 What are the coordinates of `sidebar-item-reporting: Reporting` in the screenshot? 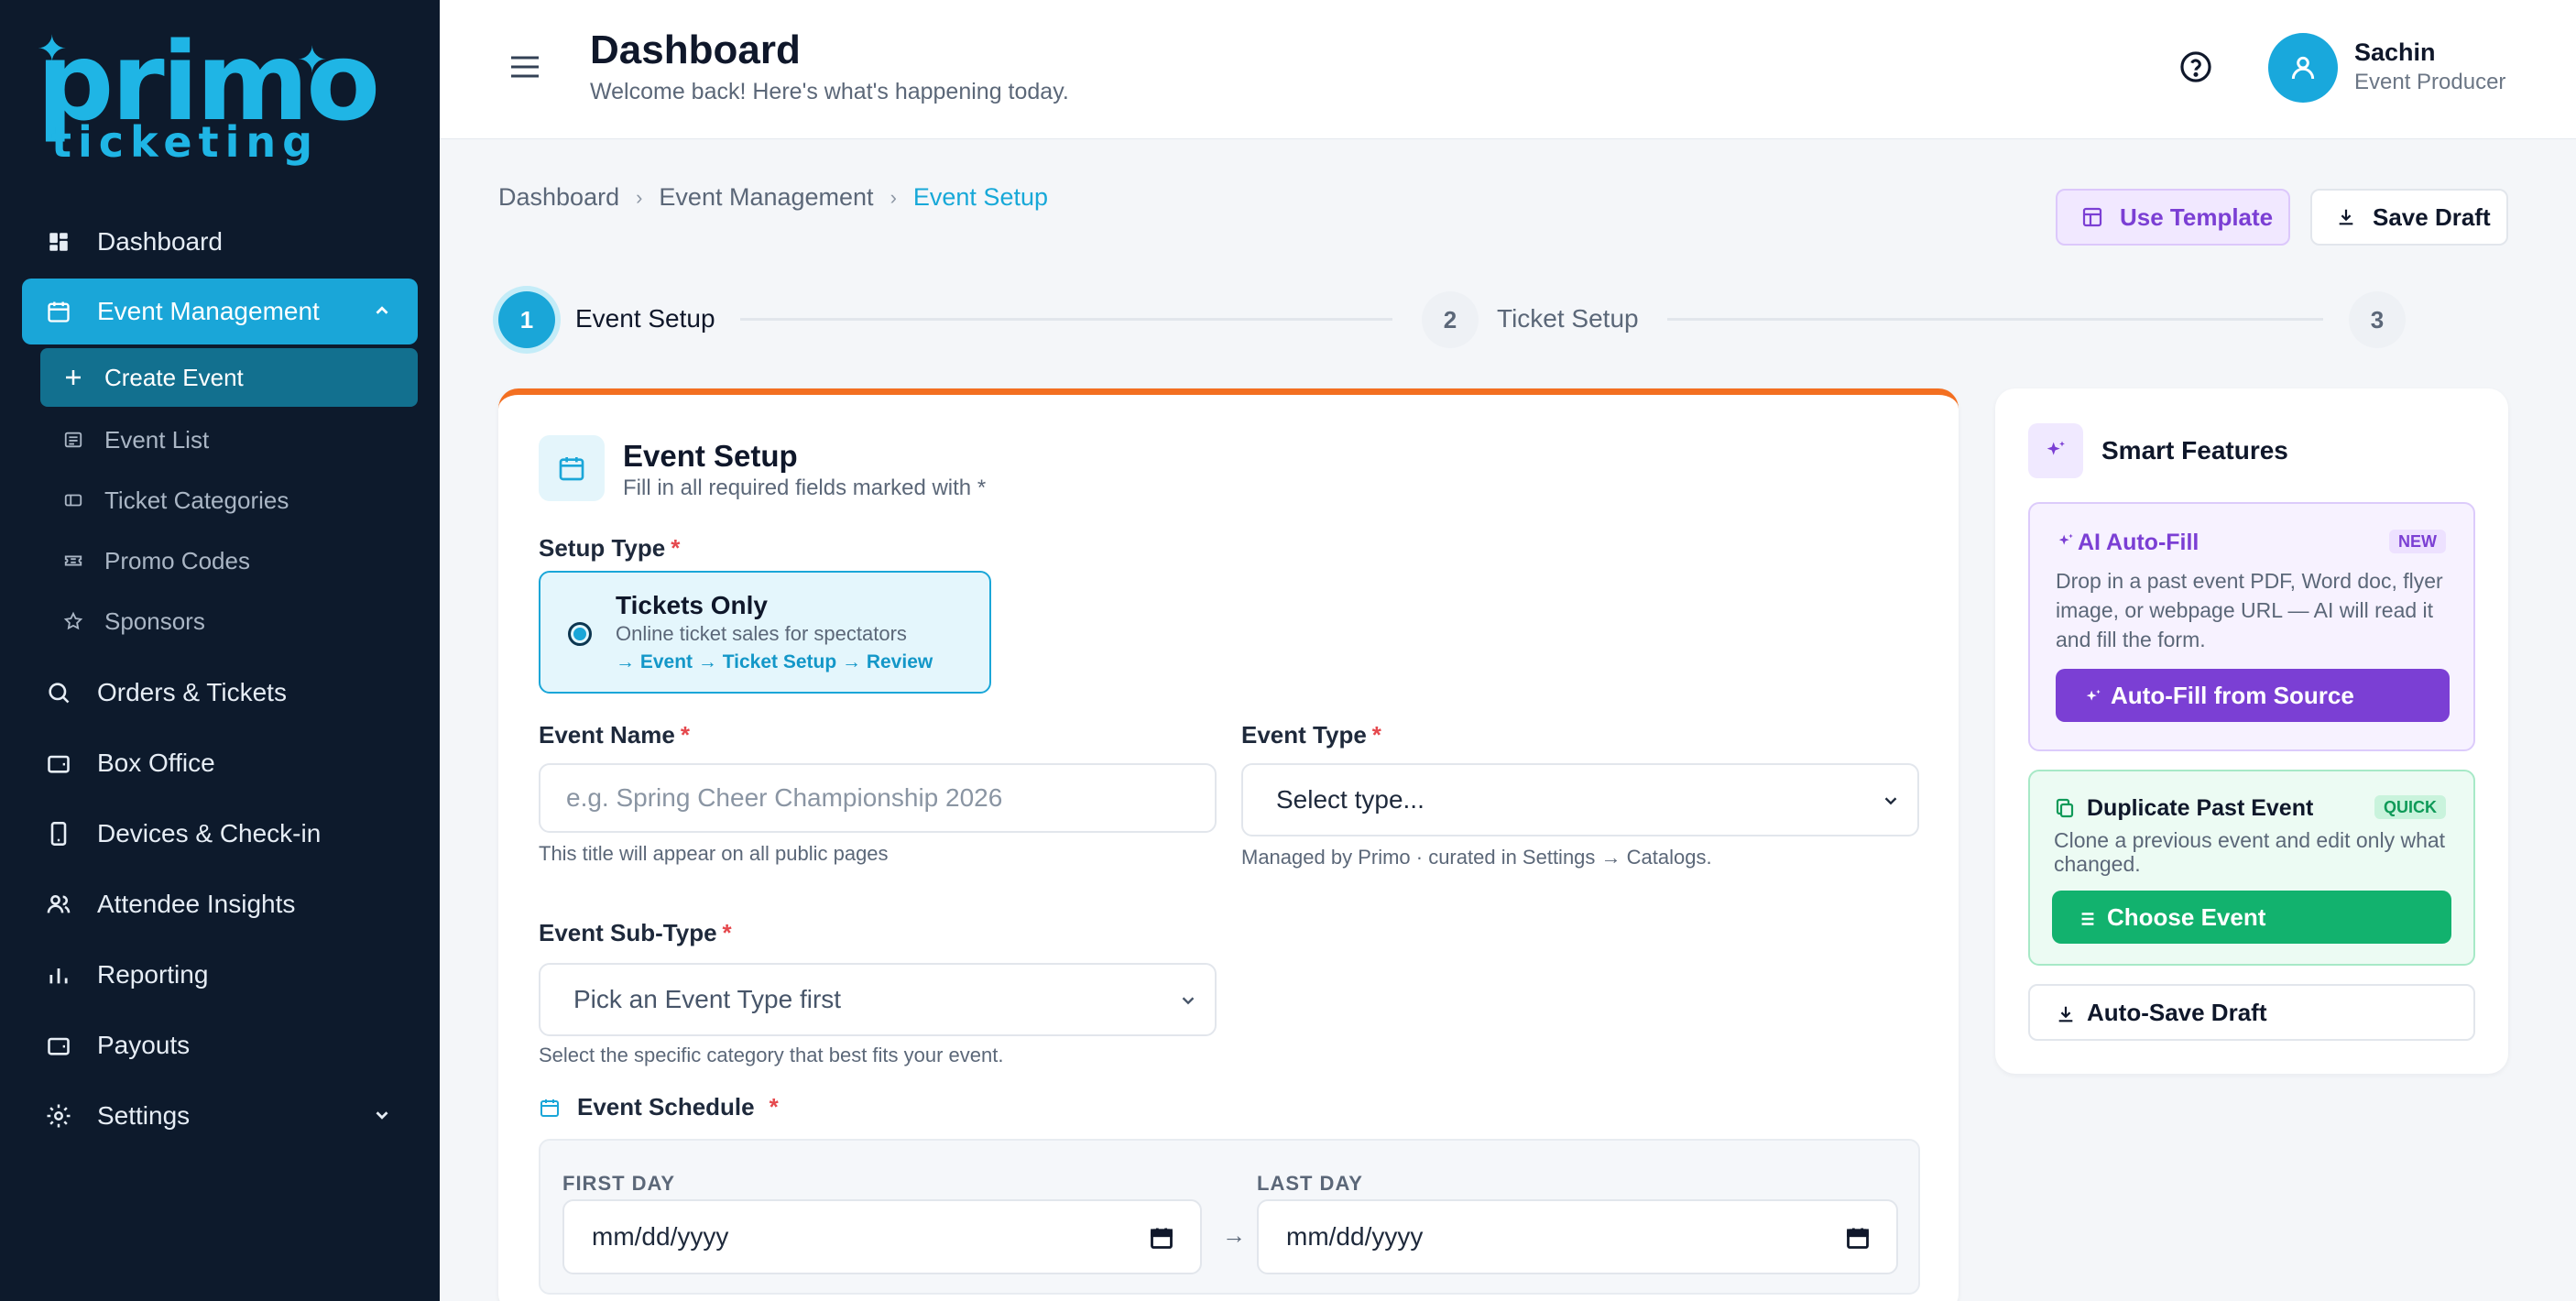 It's located at (220, 975).